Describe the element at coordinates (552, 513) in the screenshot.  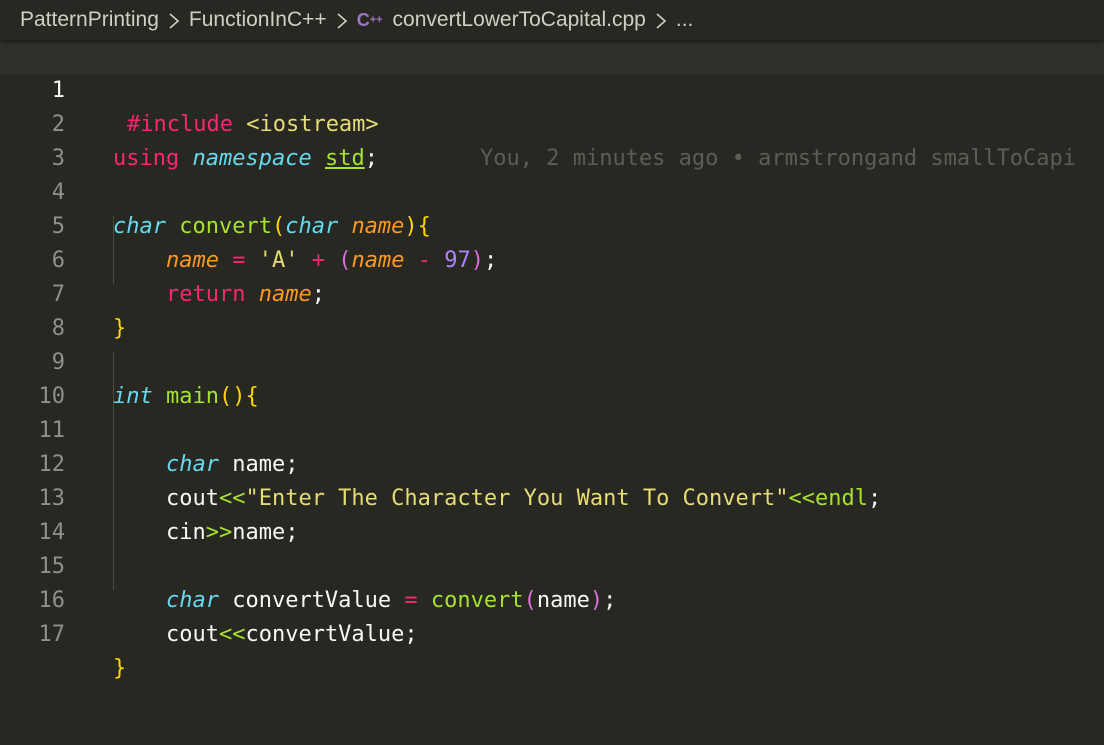
I see `code-line: 14` at that location.